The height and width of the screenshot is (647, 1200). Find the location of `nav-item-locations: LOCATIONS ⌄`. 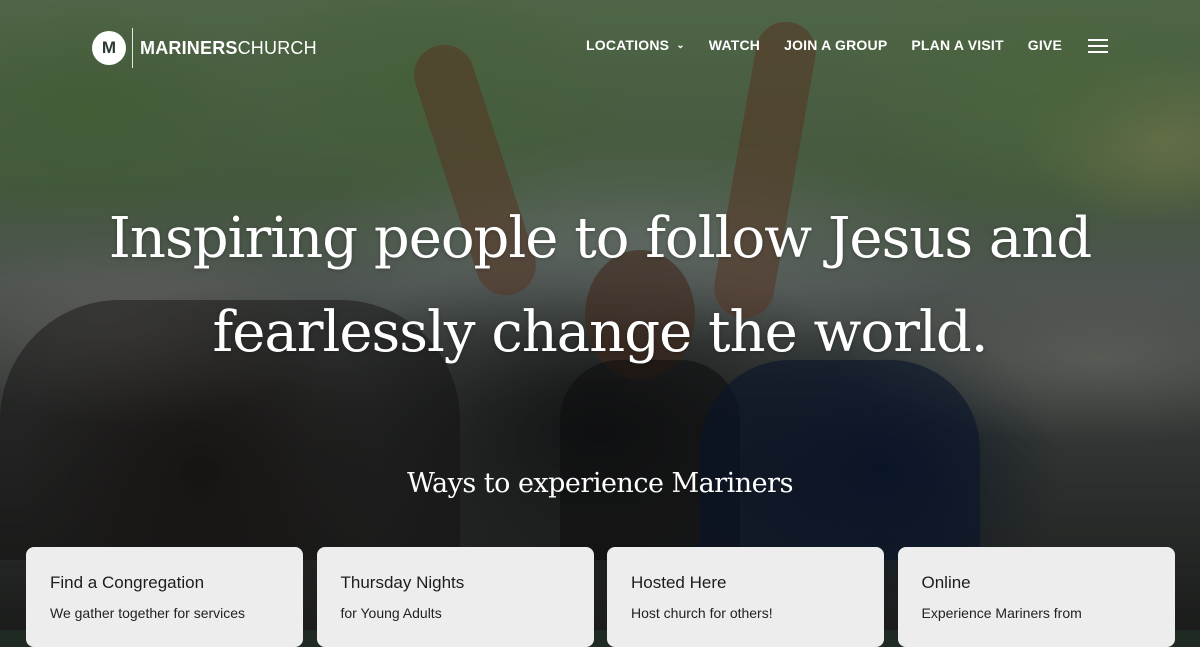

nav-item-locations: LOCATIONS ⌄ is located at coordinates (635, 45).